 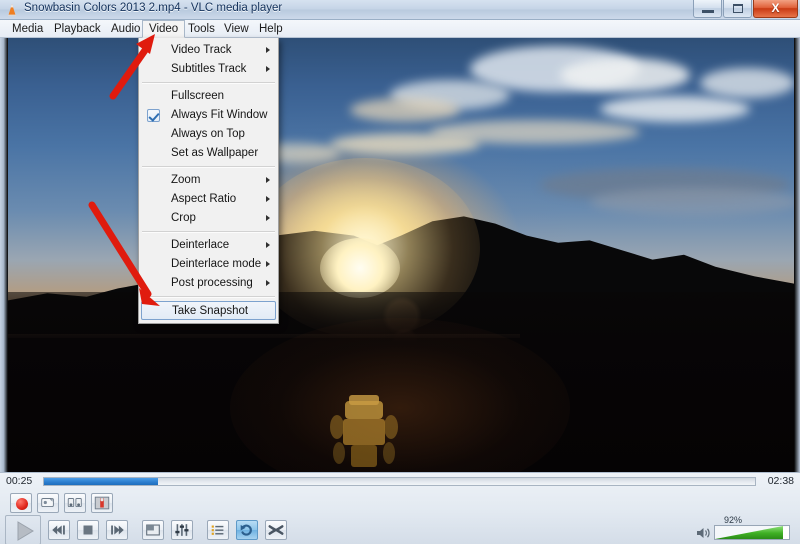 I want to click on previous-button, so click(x=59, y=530).